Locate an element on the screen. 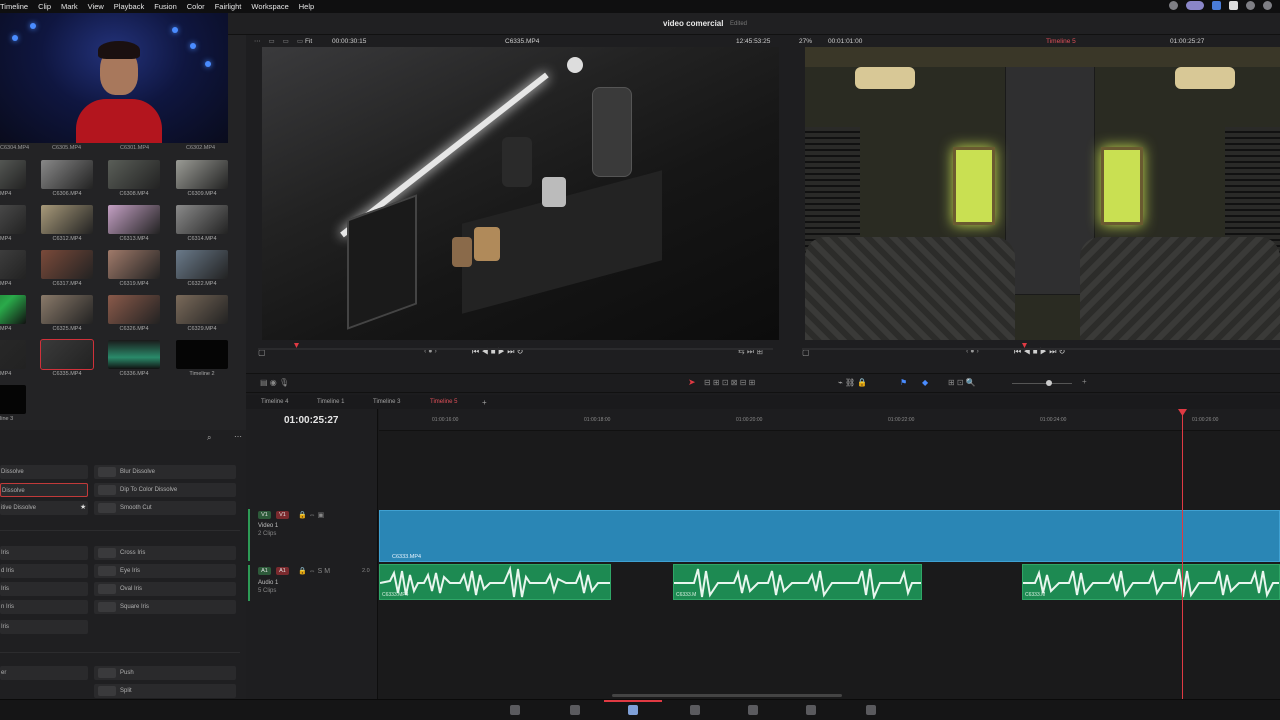 This screenshot has width=1280, height=720. effect-item: Square Iris is located at coordinates (165, 607).